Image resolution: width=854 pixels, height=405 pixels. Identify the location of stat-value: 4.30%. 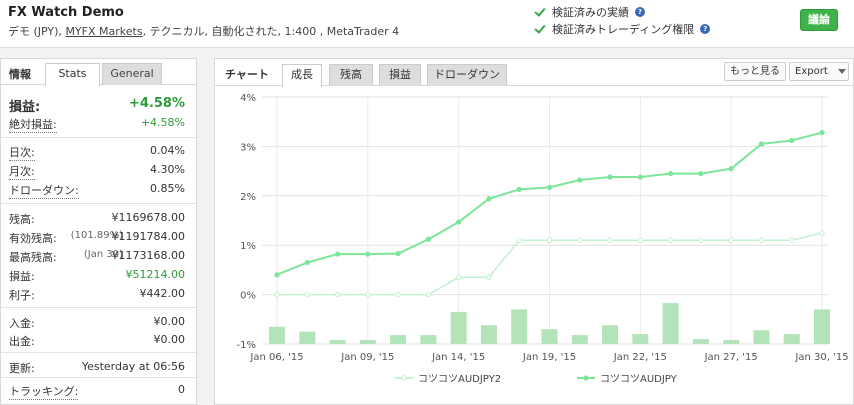
(167, 169).